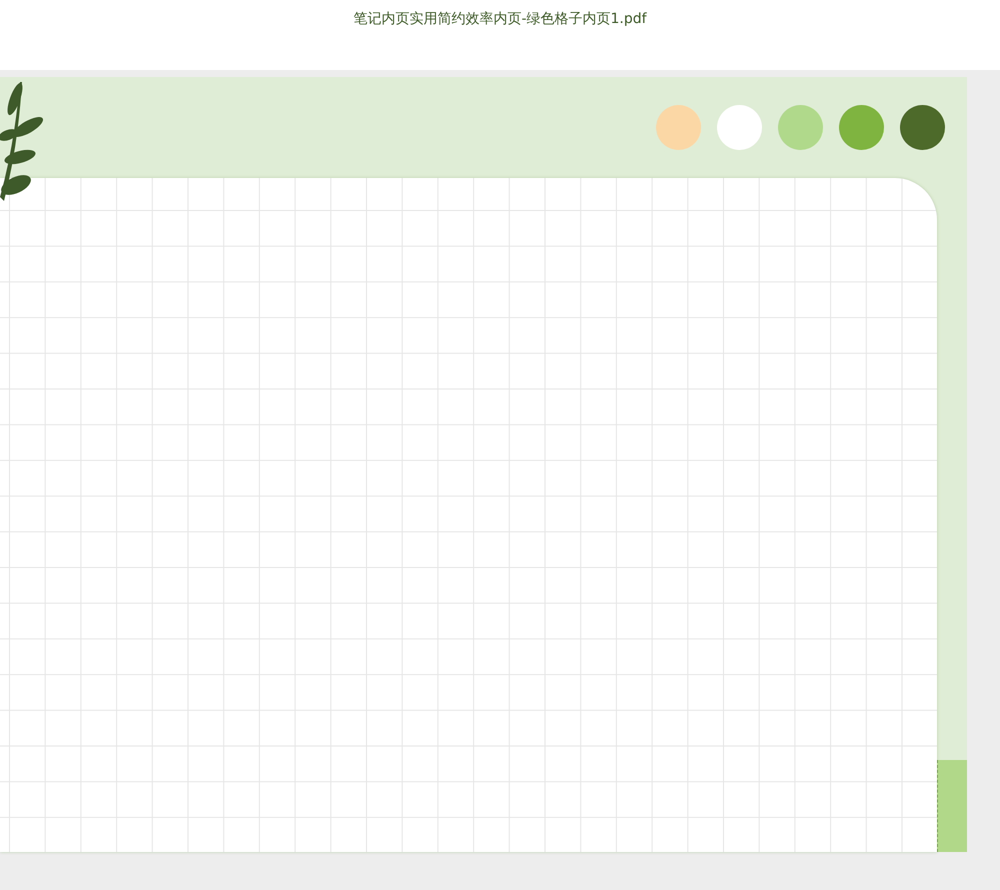  What do you see at coordinates (500, 19) in the screenshot?
I see `document-title: 笔记内页实用简约效率内页-绿色格子内页1.pdf` at bounding box center [500, 19].